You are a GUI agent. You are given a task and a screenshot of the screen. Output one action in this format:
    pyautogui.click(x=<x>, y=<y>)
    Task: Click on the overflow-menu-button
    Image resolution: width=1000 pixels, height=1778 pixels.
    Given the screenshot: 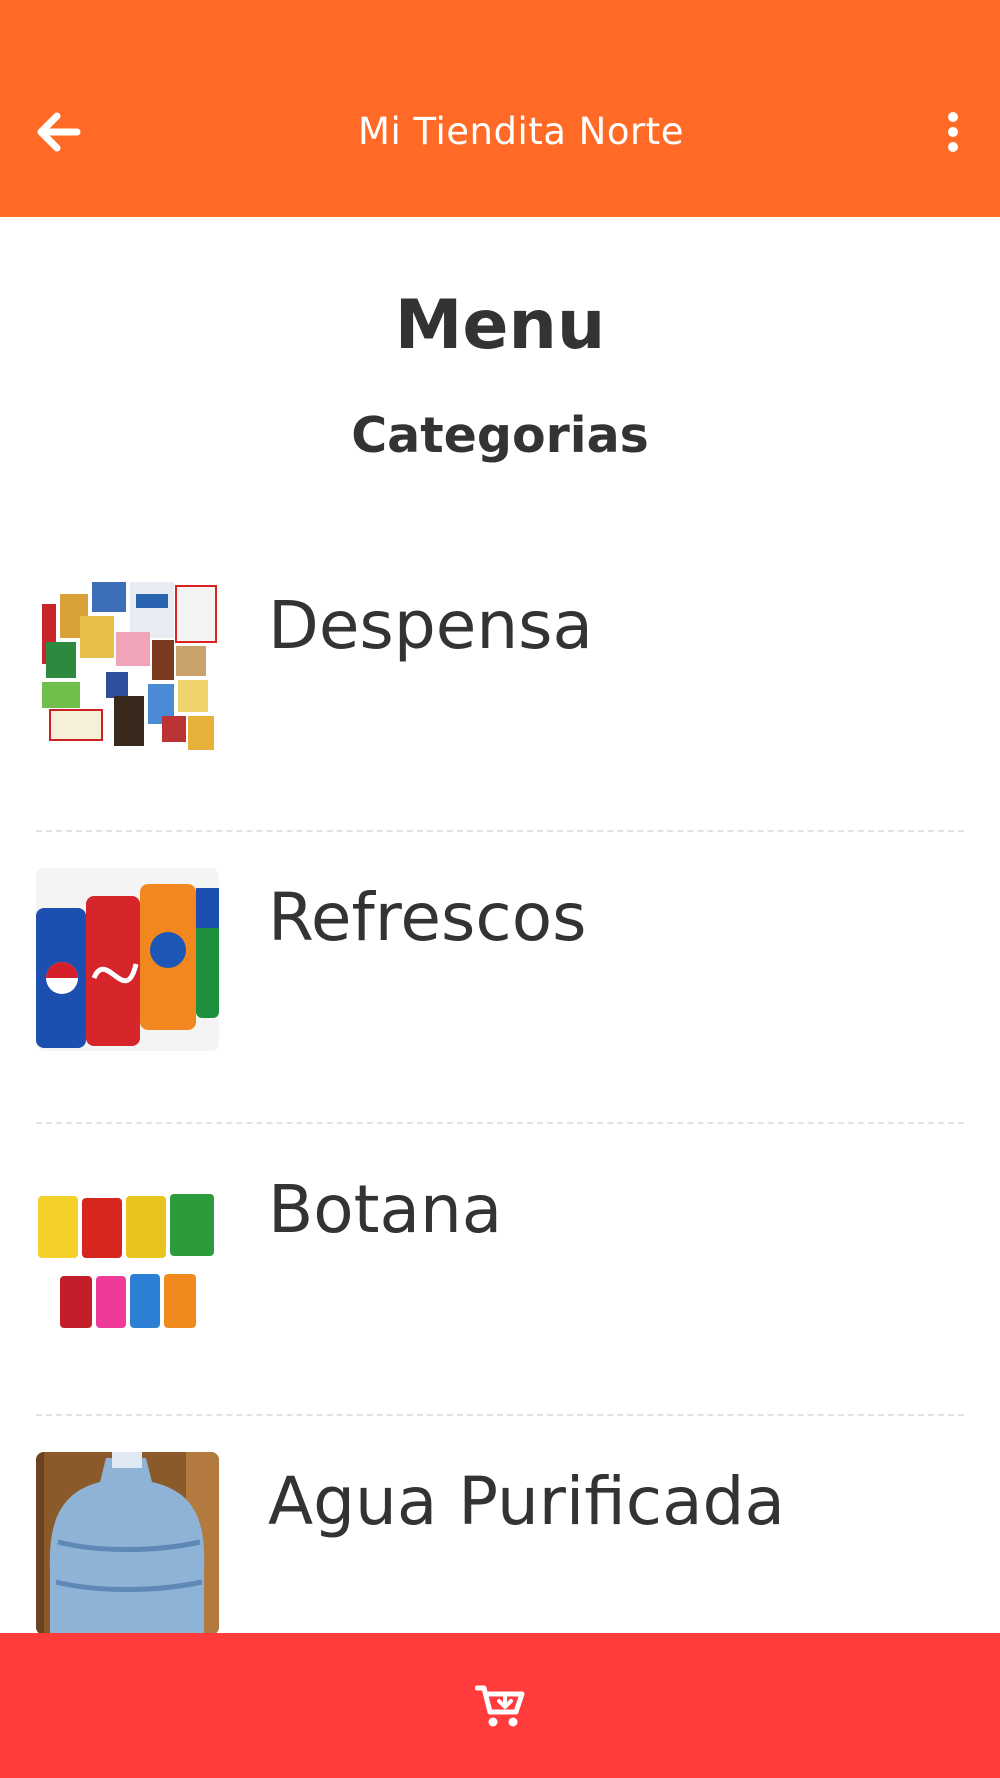 What is the action you would take?
    pyautogui.click(x=953, y=132)
    